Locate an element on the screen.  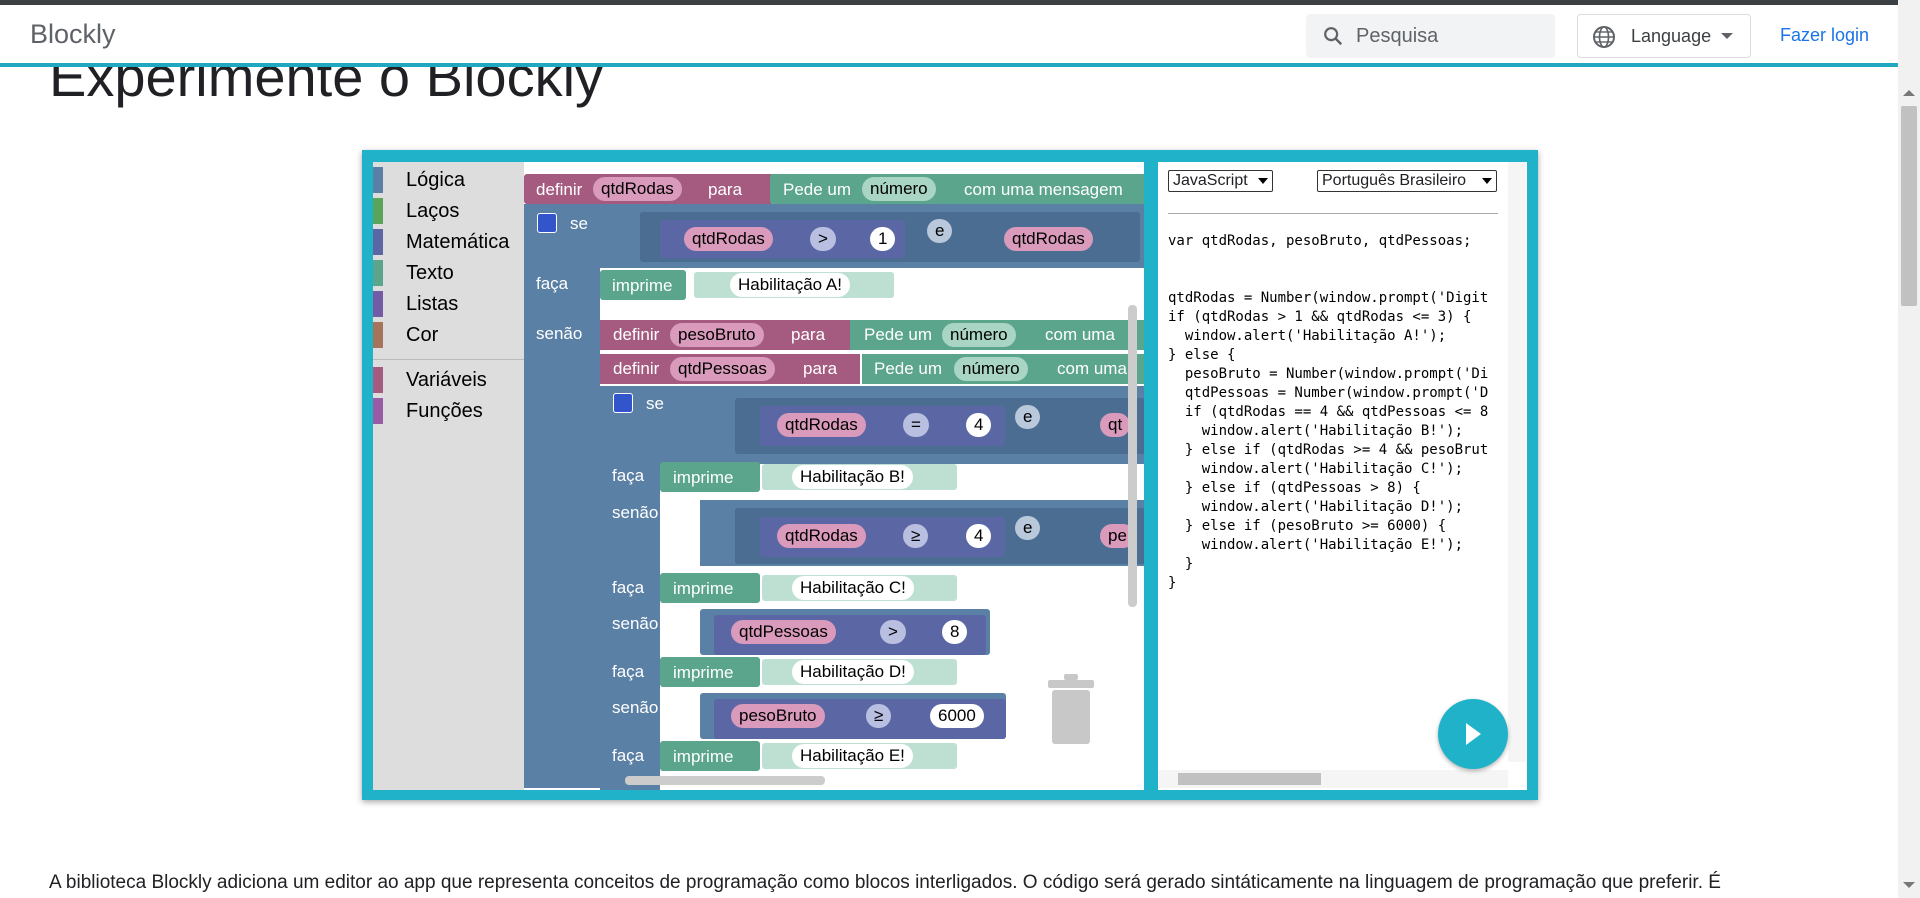
code-line: pesoBruto = Number(window.prompt('Di is located at coordinates (1328, 374).